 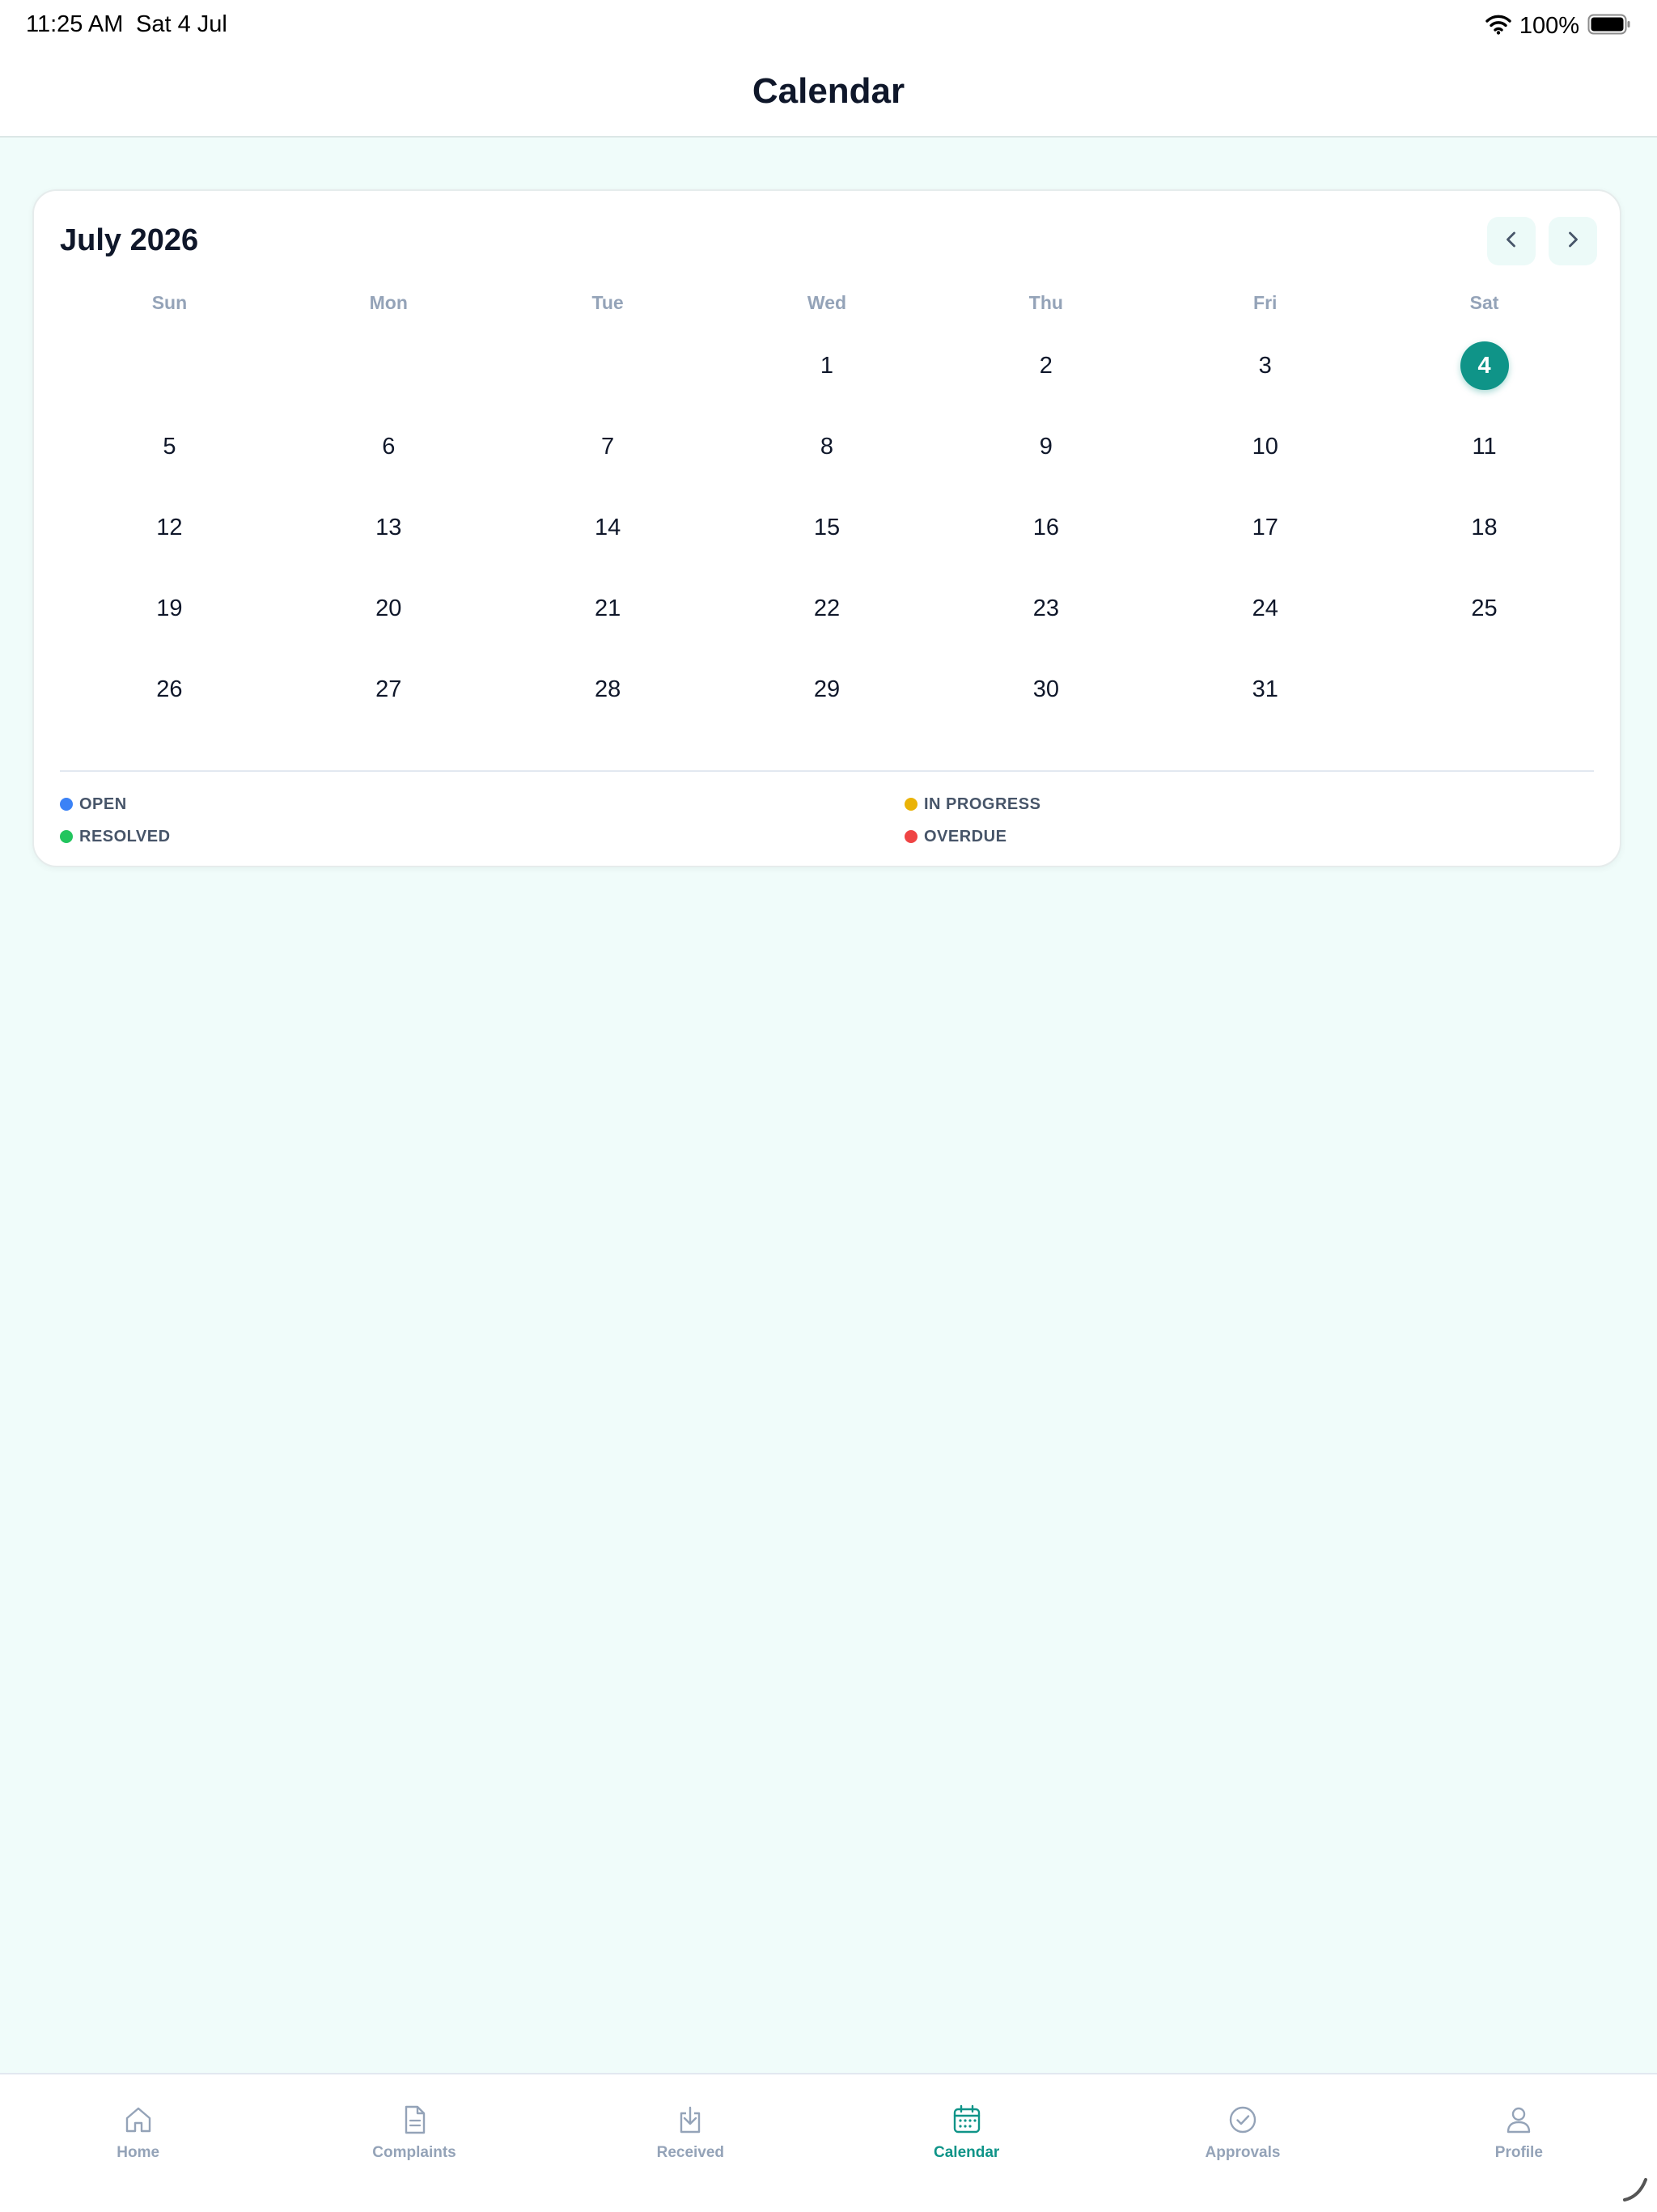 I want to click on day-number: 1, so click(x=827, y=365).